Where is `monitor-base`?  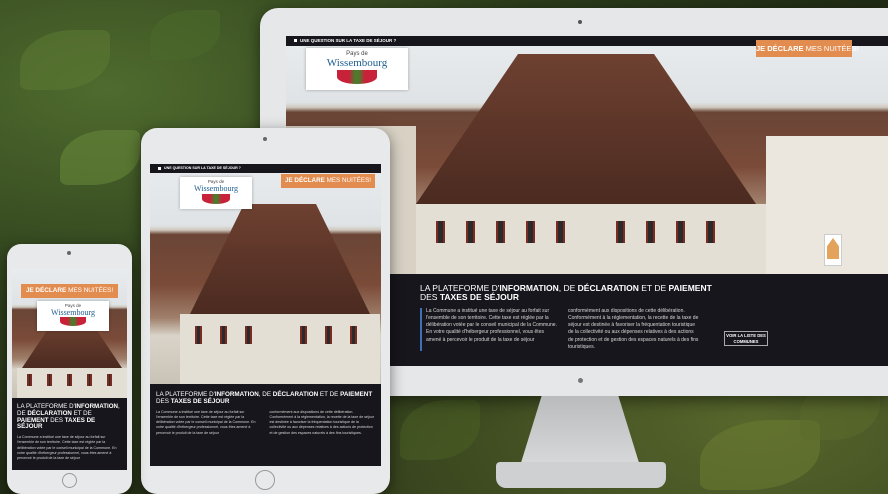 monitor-base is located at coordinates (581, 475).